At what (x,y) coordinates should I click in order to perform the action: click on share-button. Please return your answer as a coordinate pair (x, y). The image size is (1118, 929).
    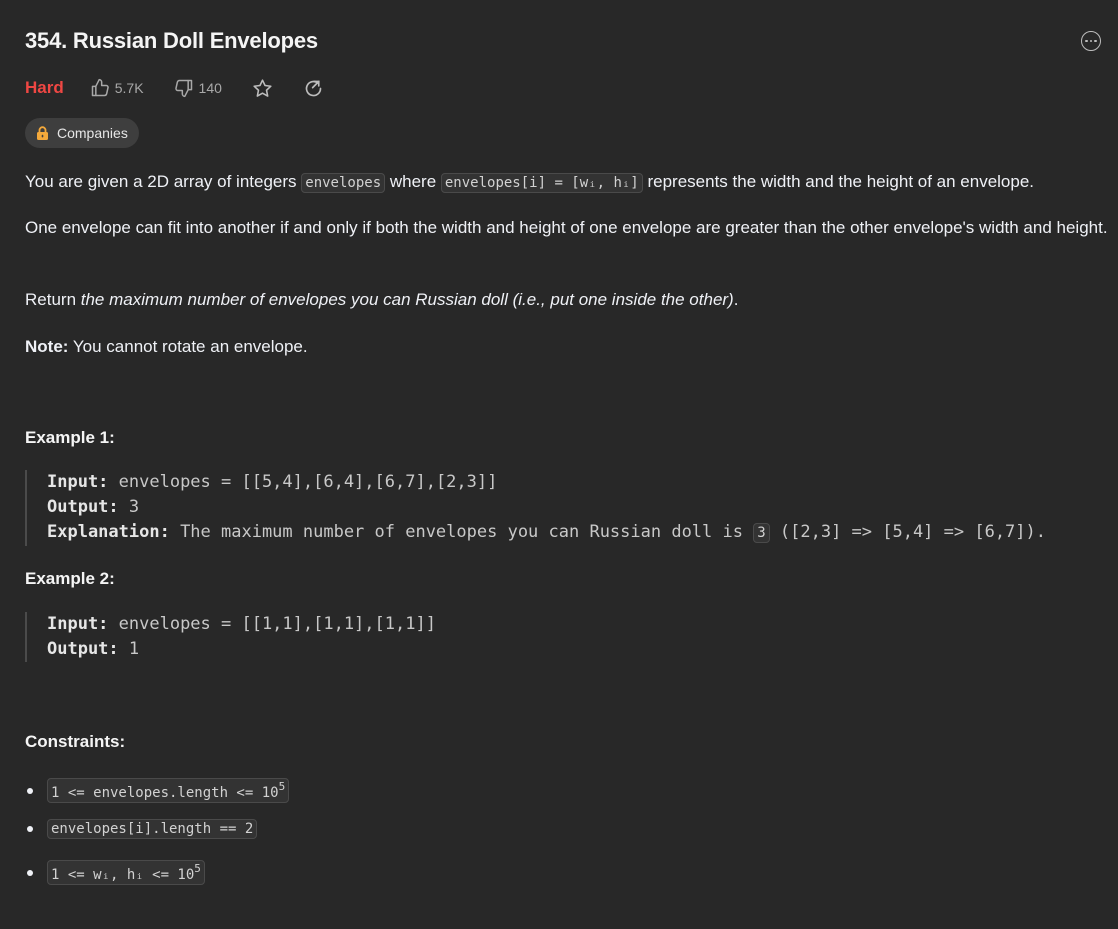
    Looking at the image, I should click on (313, 88).